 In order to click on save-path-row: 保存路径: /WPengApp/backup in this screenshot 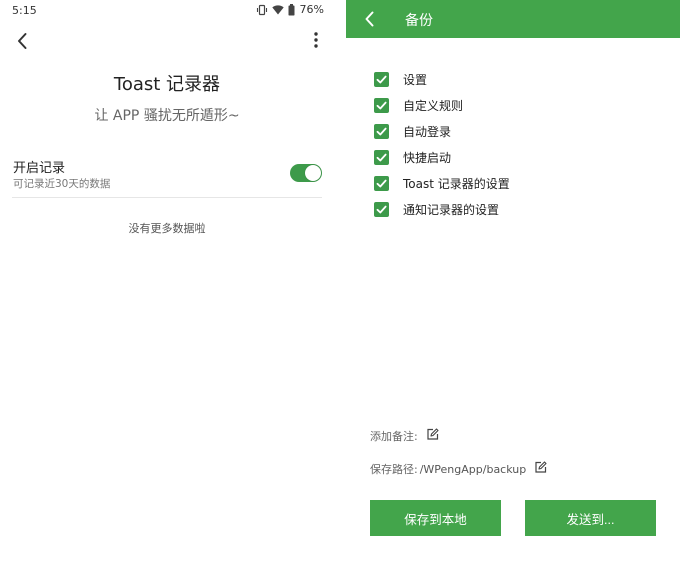, I will do `click(458, 469)`.